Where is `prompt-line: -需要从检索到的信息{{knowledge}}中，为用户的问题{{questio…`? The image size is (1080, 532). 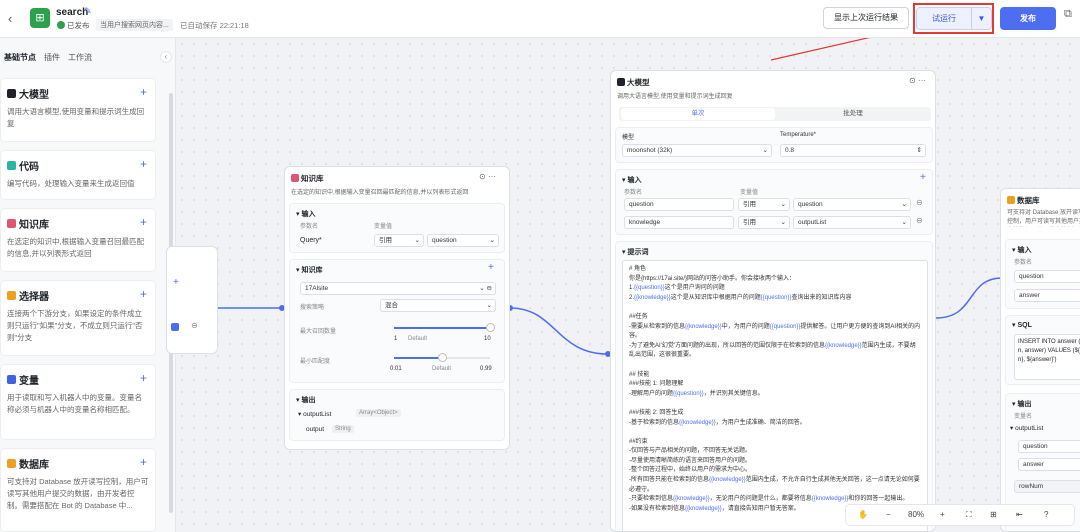
prompt-line: -需要从检索到的信息{{knowledge}}中，为用户的问题{{questio… is located at coordinates (775, 331).